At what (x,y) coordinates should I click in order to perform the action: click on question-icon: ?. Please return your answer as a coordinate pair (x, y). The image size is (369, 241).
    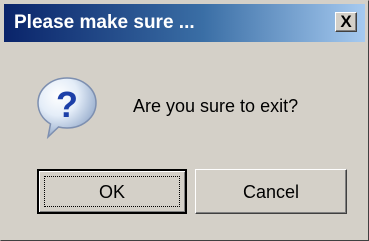
    Looking at the image, I should click on (67, 108).